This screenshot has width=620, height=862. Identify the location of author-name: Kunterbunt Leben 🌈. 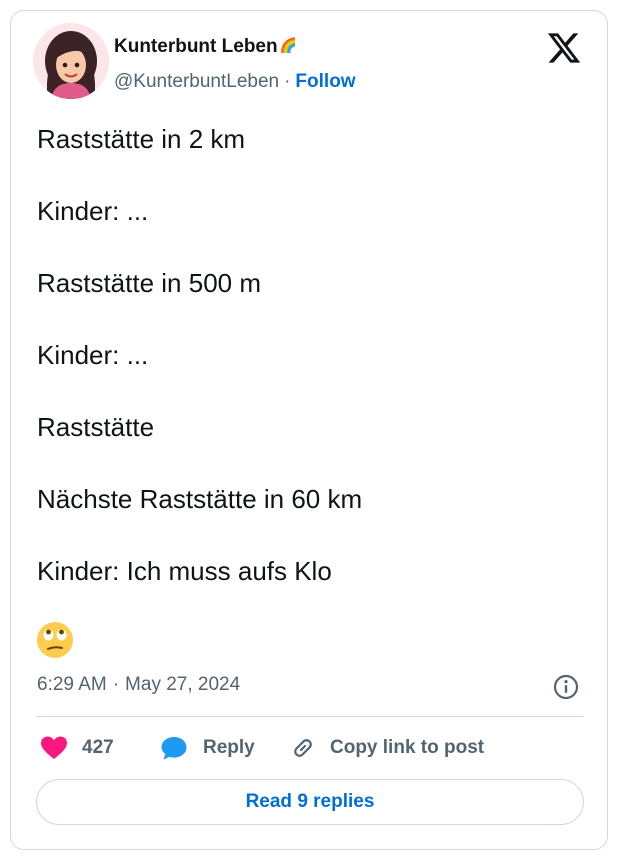
(205, 47).